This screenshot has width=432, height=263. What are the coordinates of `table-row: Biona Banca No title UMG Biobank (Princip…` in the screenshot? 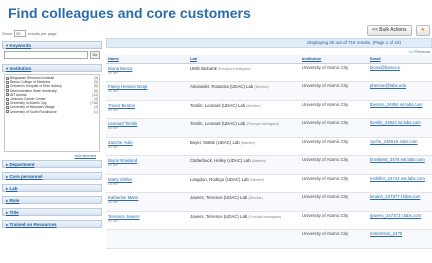 It's located at (269, 72).